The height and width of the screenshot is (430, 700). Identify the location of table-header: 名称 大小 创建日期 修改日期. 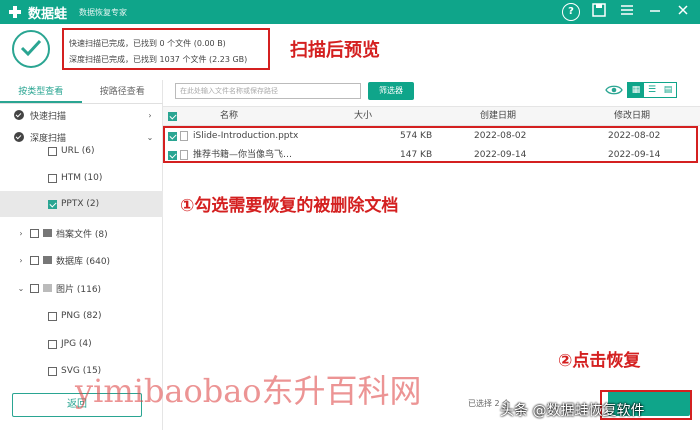
(431, 116).